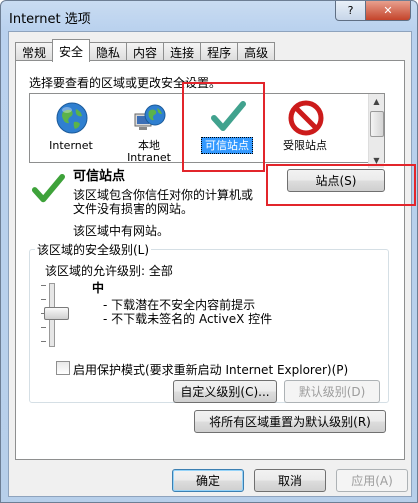 The height and width of the screenshot is (503, 418). I want to click on tab-programs: 程序, so click(219, 51).